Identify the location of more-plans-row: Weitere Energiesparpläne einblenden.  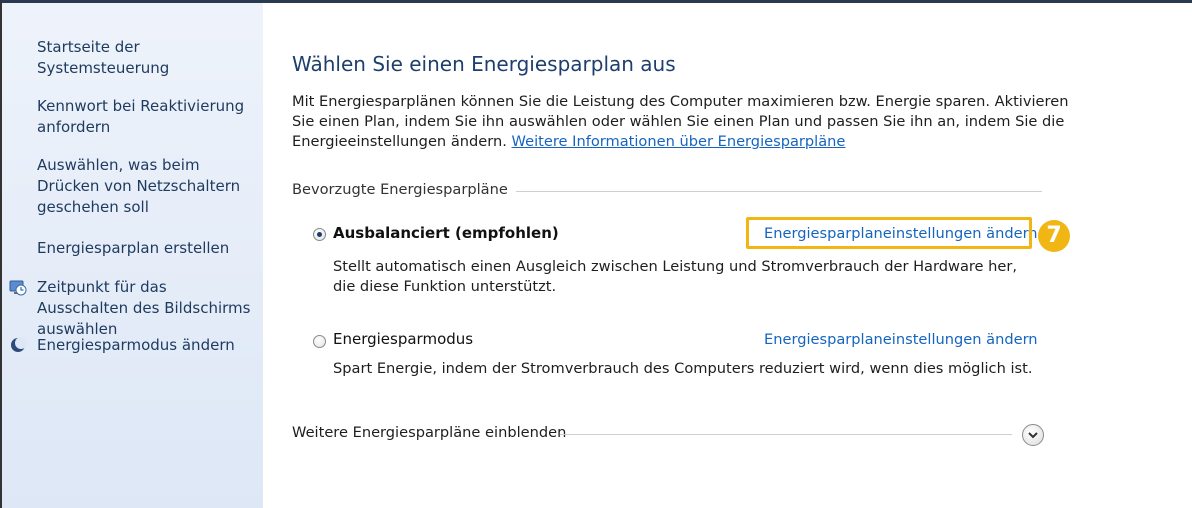
(672, 435).